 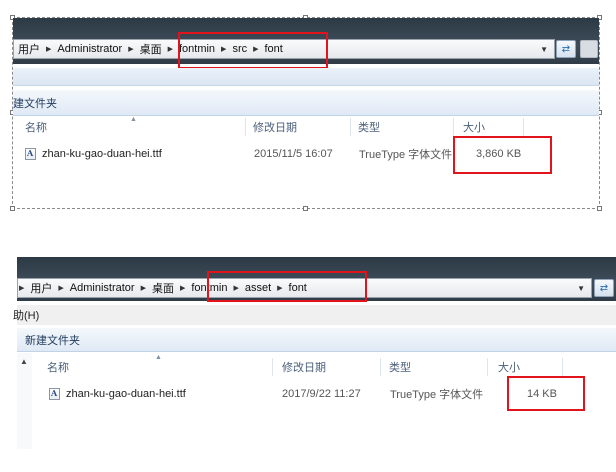 What do you see at coordinates (314, 315) in the screenshot?
I see `menu-bar: 助(H)` at bounding box center [314, 315].